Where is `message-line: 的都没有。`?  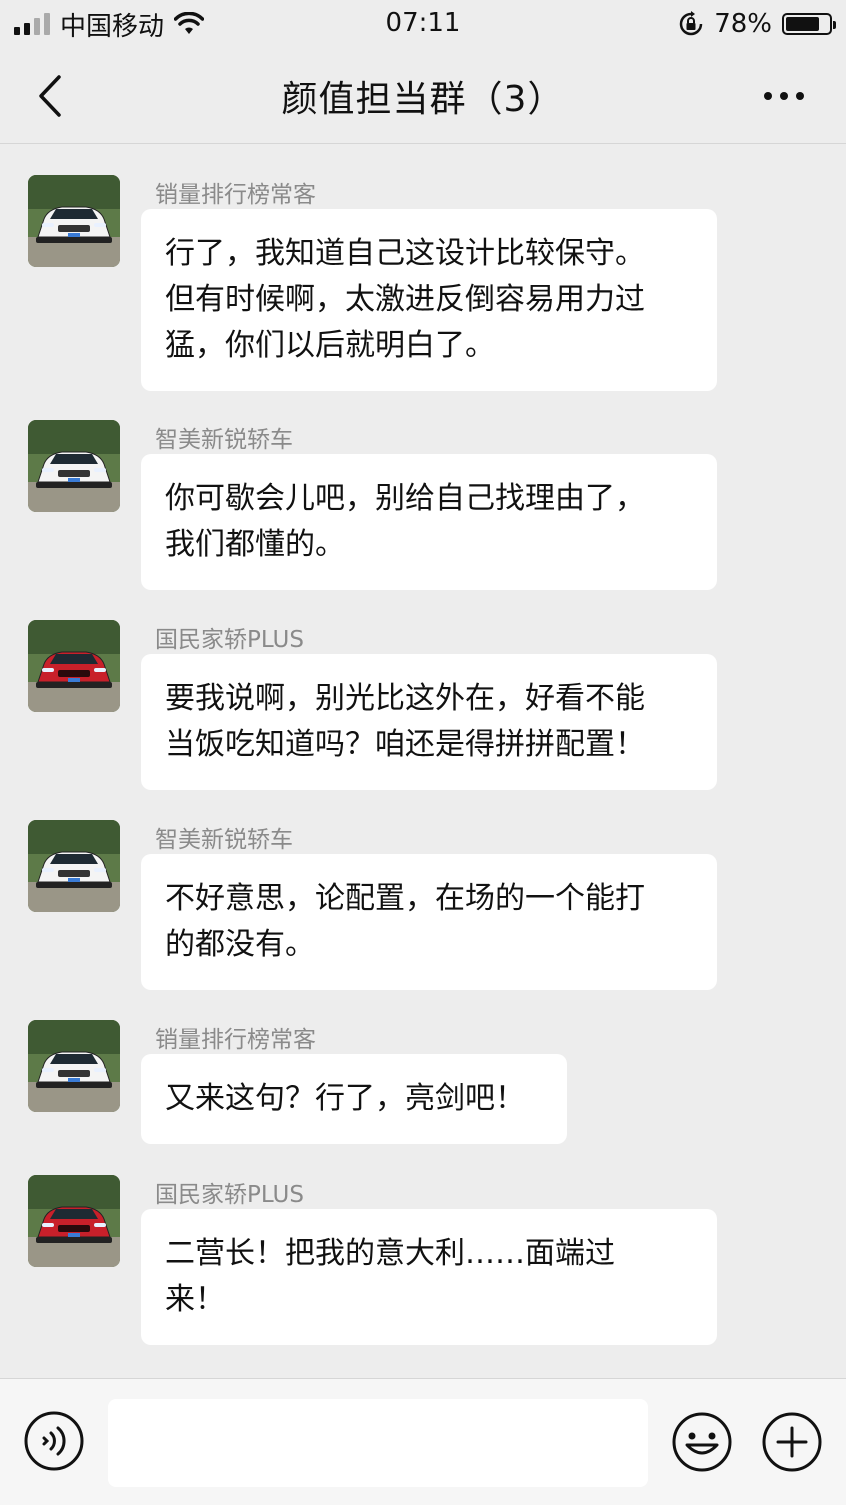 message-line: 的都没有。 is located at coordinates (240, 944).